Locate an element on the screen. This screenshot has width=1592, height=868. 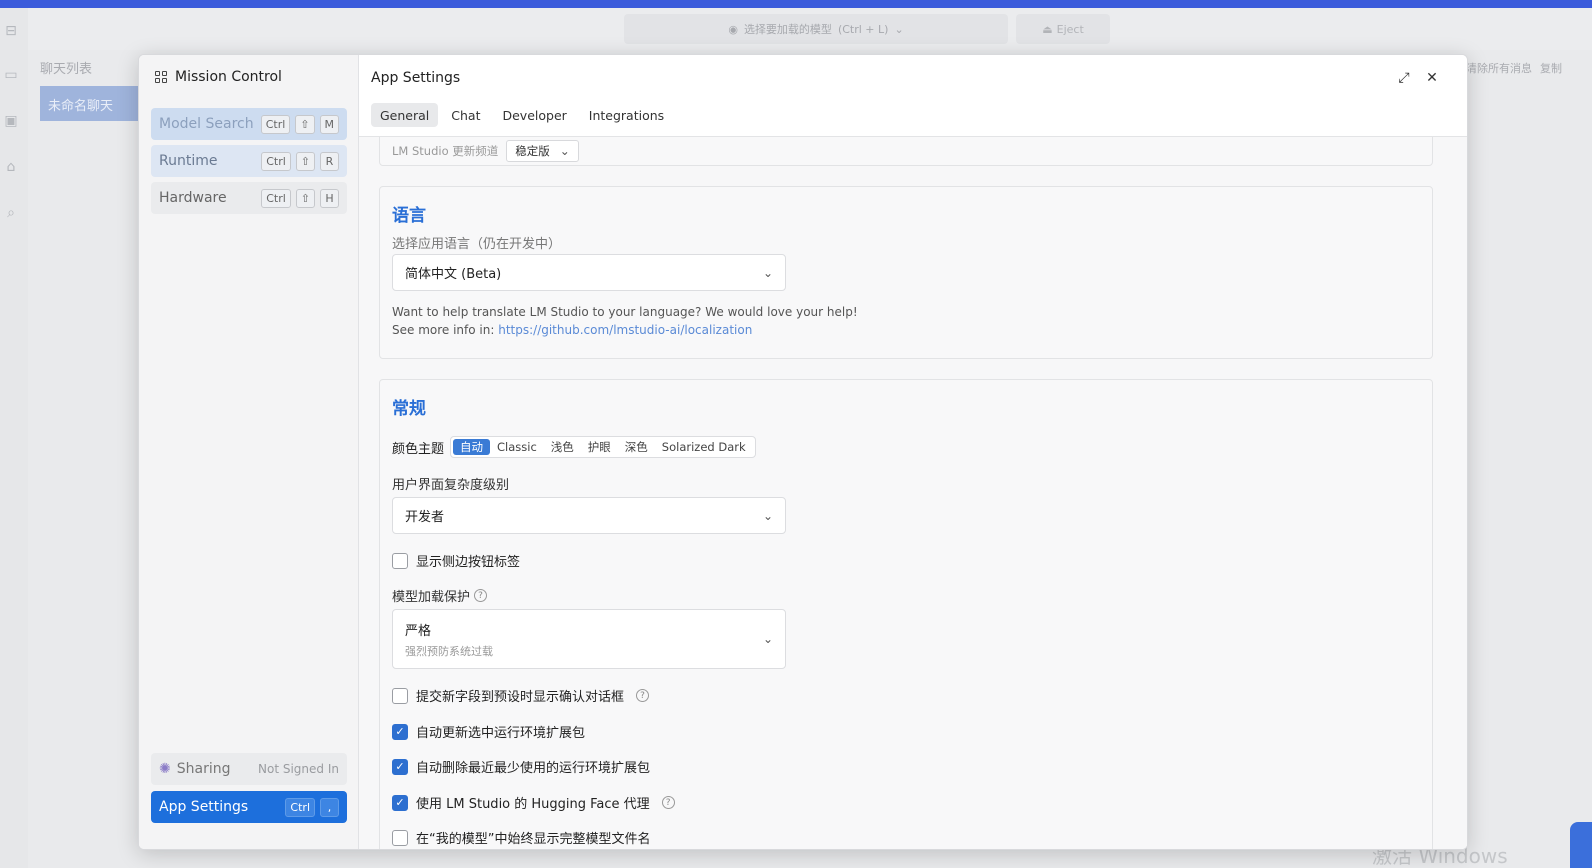
mission-control-title: Mission Control is located at coordinates (228, 77).